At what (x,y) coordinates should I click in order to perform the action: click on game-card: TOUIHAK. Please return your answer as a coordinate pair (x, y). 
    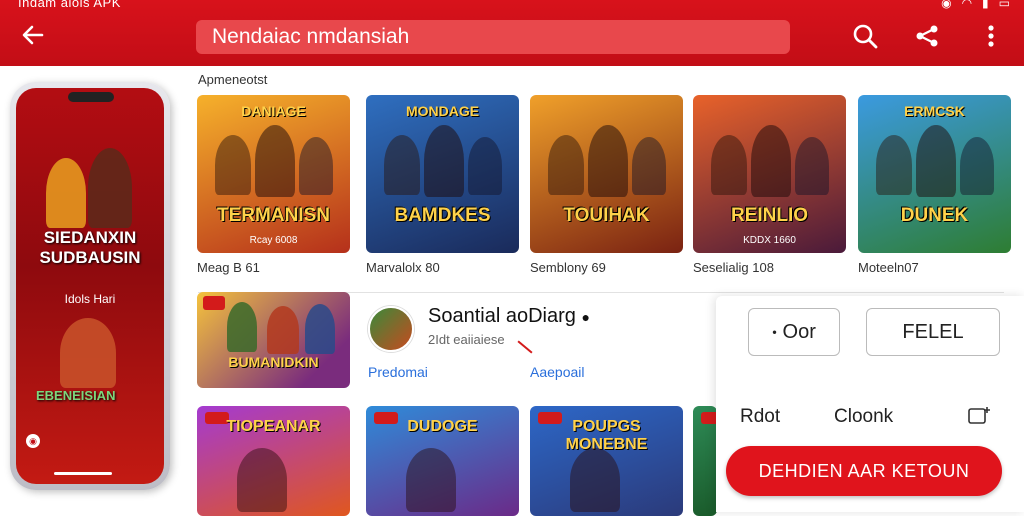
    Looking at the image, I should click on (606, 174).